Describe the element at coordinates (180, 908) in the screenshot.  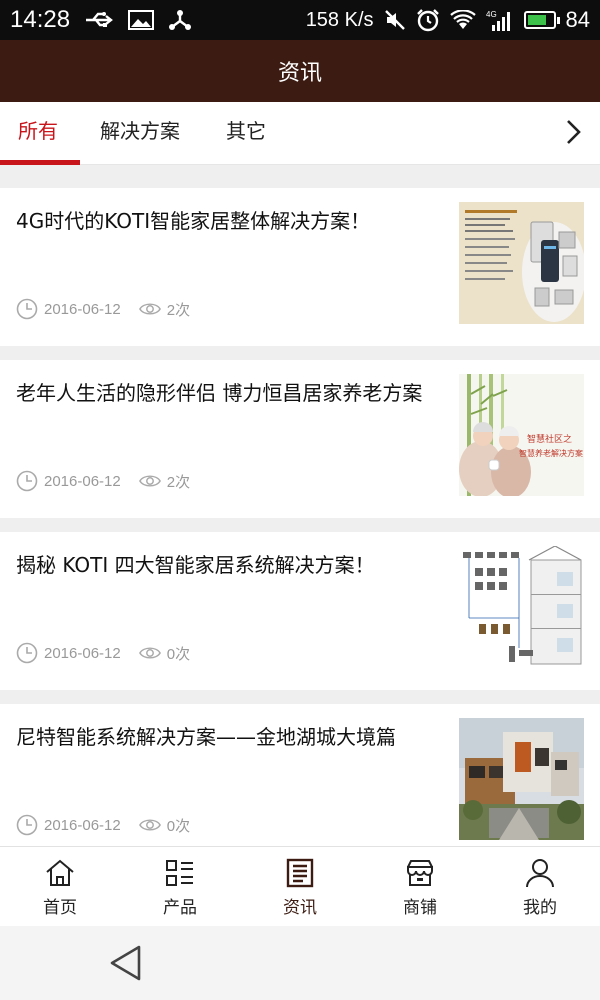
I see `nav-label: 产品` at that location.